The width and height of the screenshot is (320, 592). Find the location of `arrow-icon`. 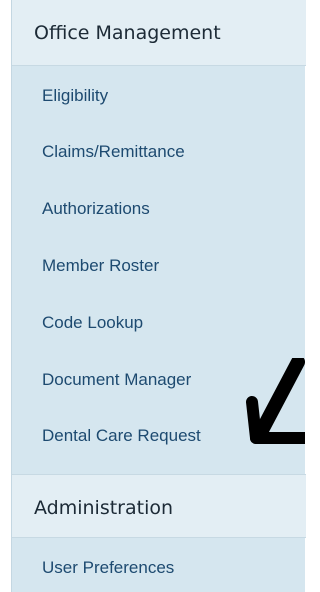

arrow-icon is located at coordinates (275, 402).